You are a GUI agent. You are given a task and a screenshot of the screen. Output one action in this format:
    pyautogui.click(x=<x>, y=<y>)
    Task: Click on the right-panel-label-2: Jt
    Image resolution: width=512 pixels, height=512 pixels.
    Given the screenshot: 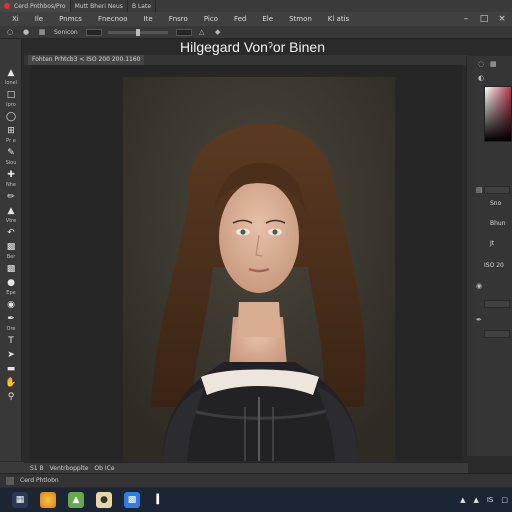 What is the action you would take?
    pyautogui.click(x=492, y=243)
    